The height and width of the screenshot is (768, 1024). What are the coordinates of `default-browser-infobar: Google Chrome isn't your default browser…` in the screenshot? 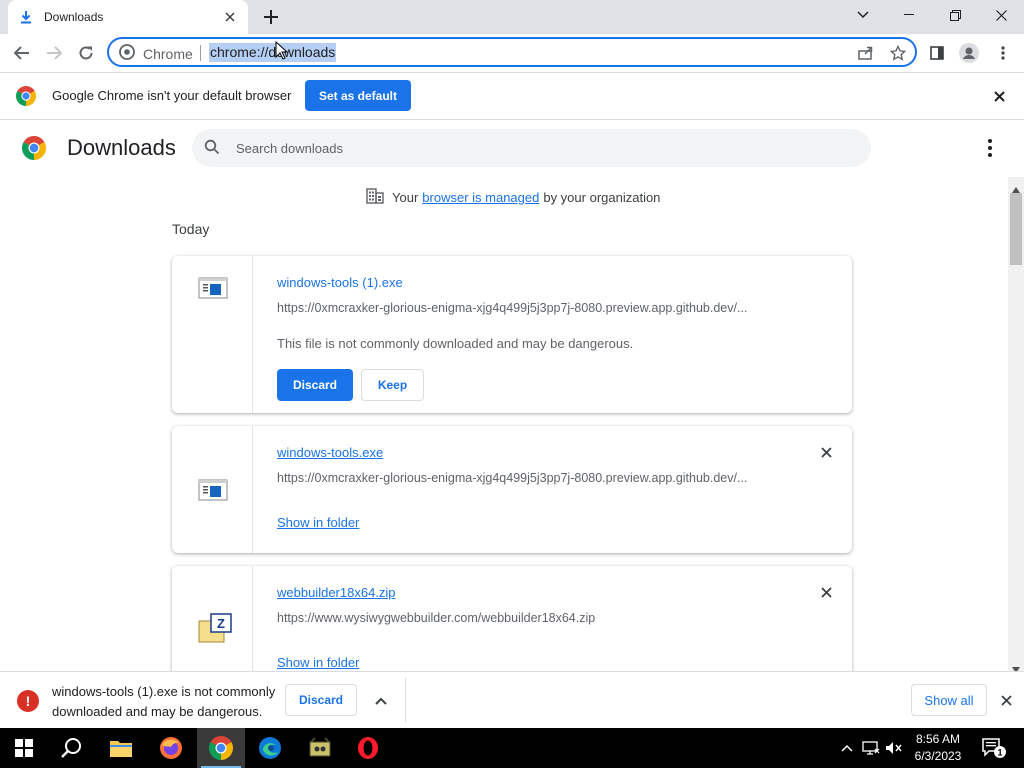 It's located at (512, 96).